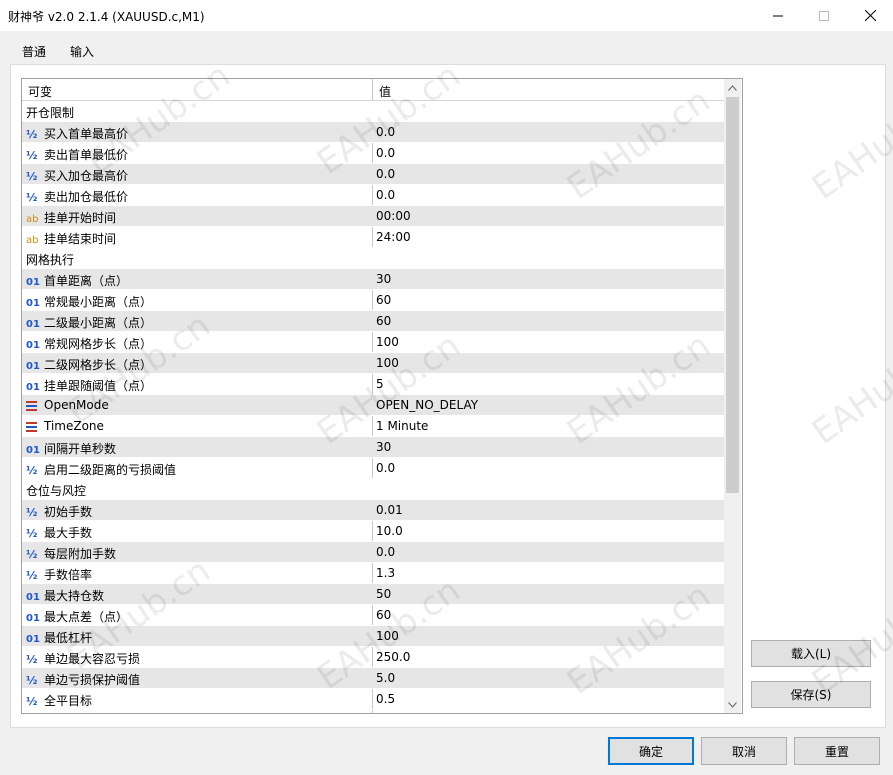 The image size is (893, 775). I want to click on parameter-value: 1.3, so click(385, 573).